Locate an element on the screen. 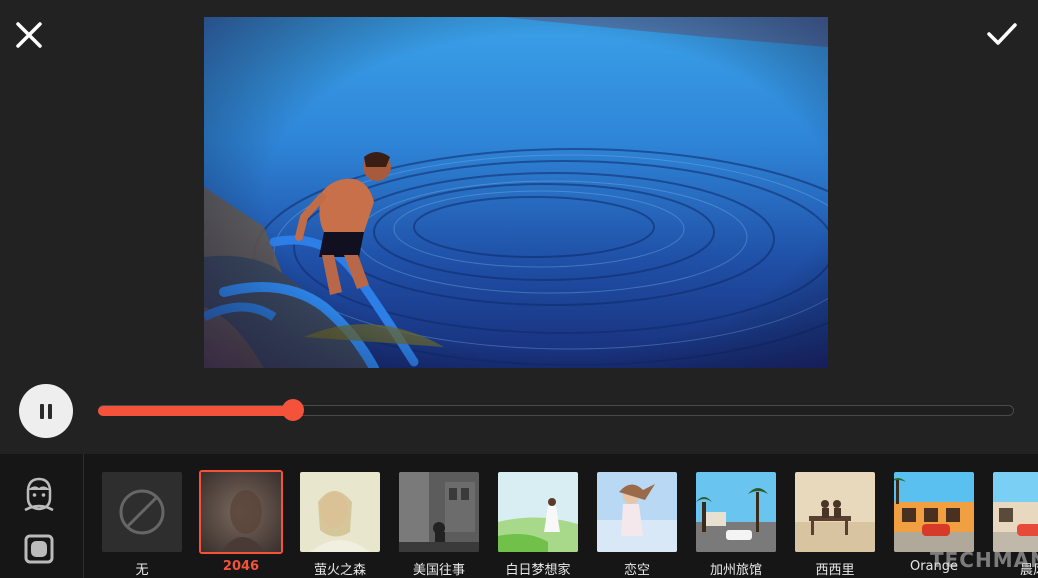  filter-label: 无 is located at coordinates (142, 570).